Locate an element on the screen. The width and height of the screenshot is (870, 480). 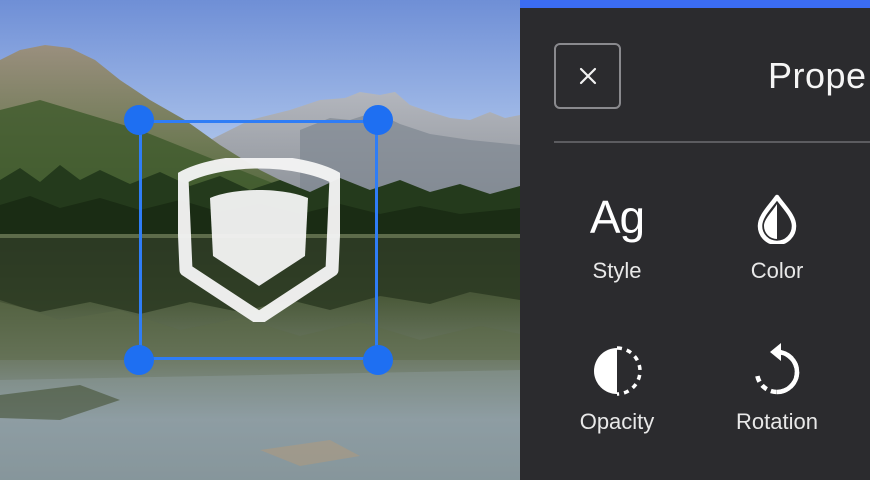
resize-handle-top-right is located at coordinates (378, 120).